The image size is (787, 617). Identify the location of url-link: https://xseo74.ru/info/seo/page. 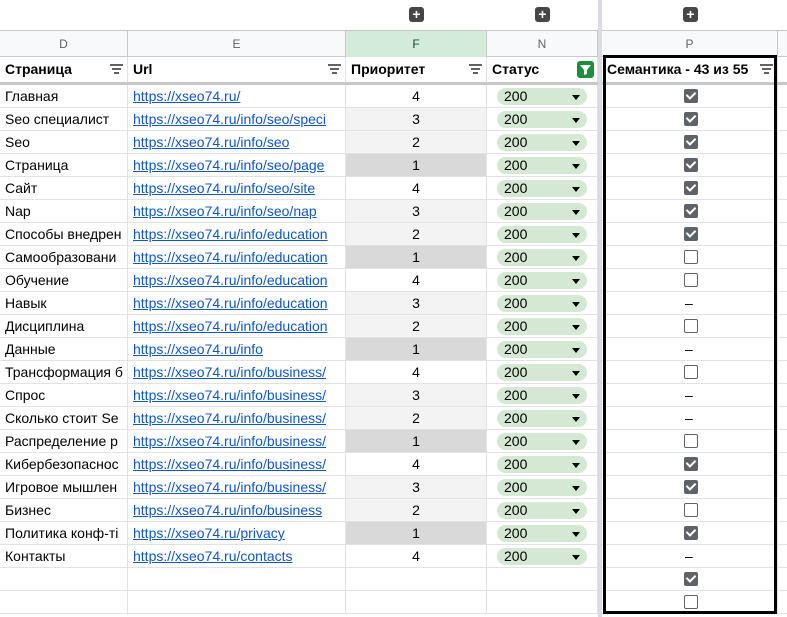
(228, 165).